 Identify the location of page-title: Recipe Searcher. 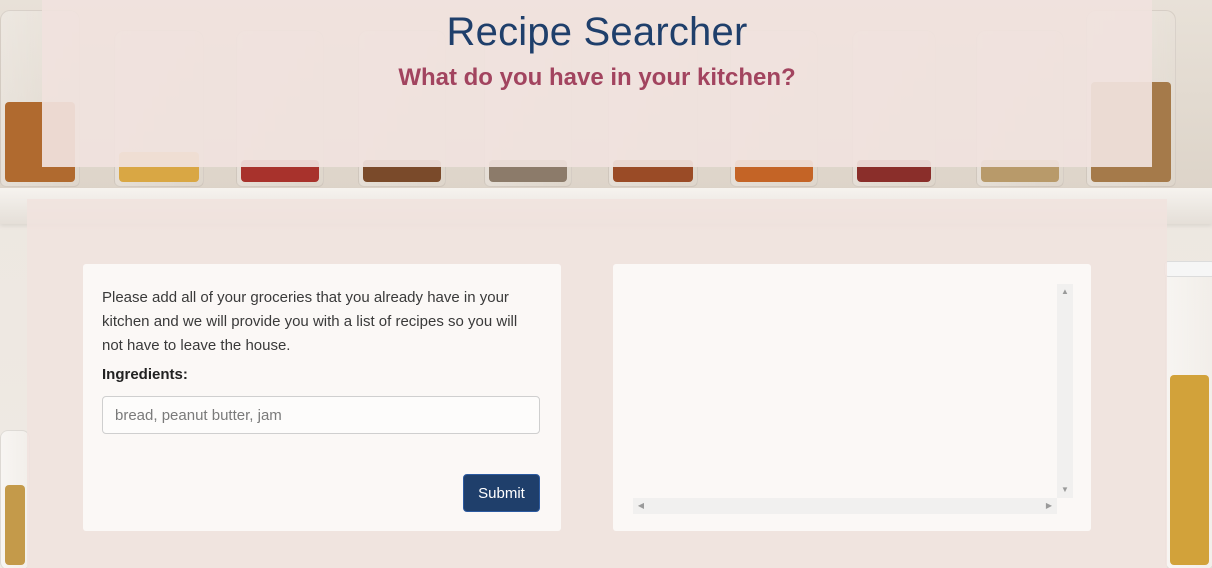
(597, 32).